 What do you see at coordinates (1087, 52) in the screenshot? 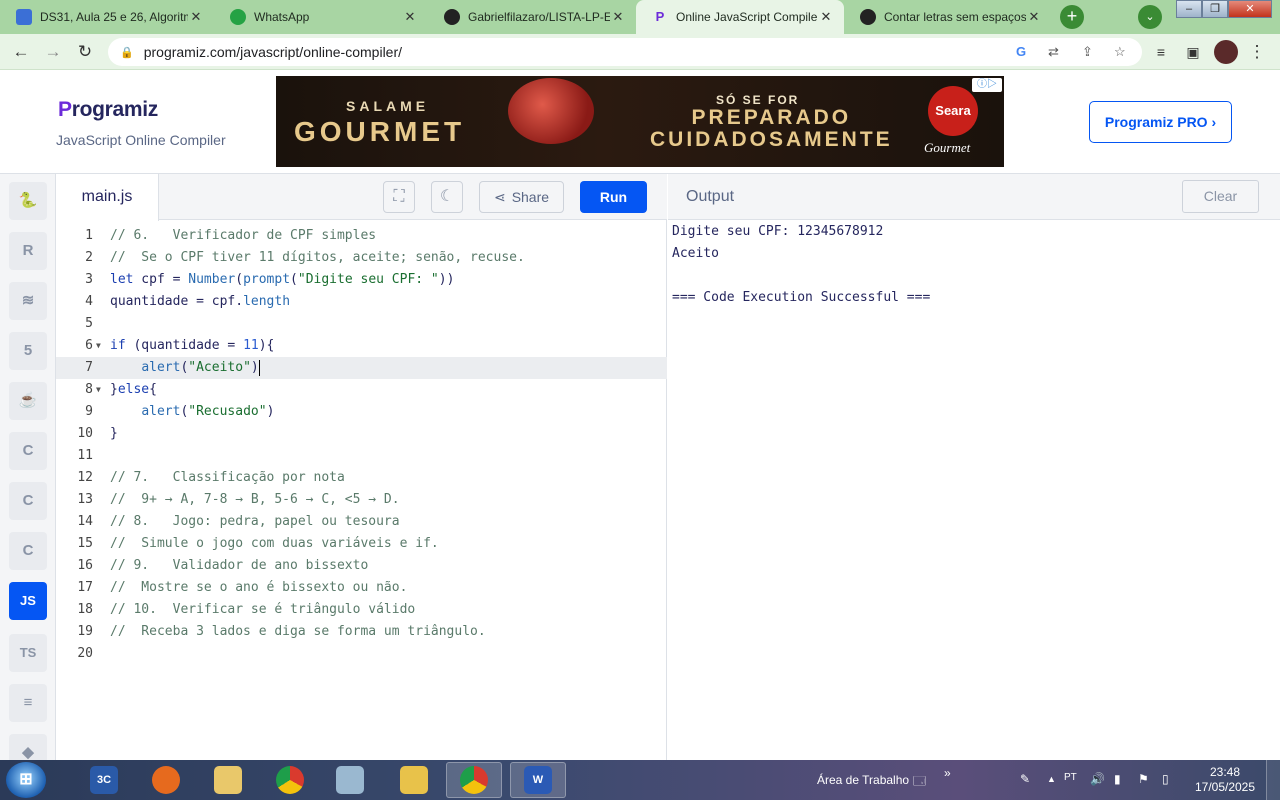
I see `share-page-icon: ⇪` at bounding box center [1087, 52].